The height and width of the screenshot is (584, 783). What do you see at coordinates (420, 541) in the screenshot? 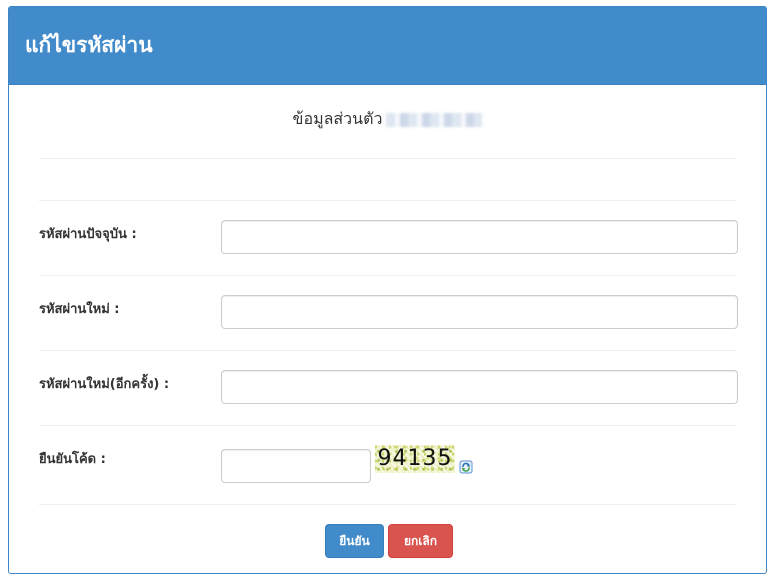
I see `cancel-button: ยกเลิก` at bounding box center [420, 541].